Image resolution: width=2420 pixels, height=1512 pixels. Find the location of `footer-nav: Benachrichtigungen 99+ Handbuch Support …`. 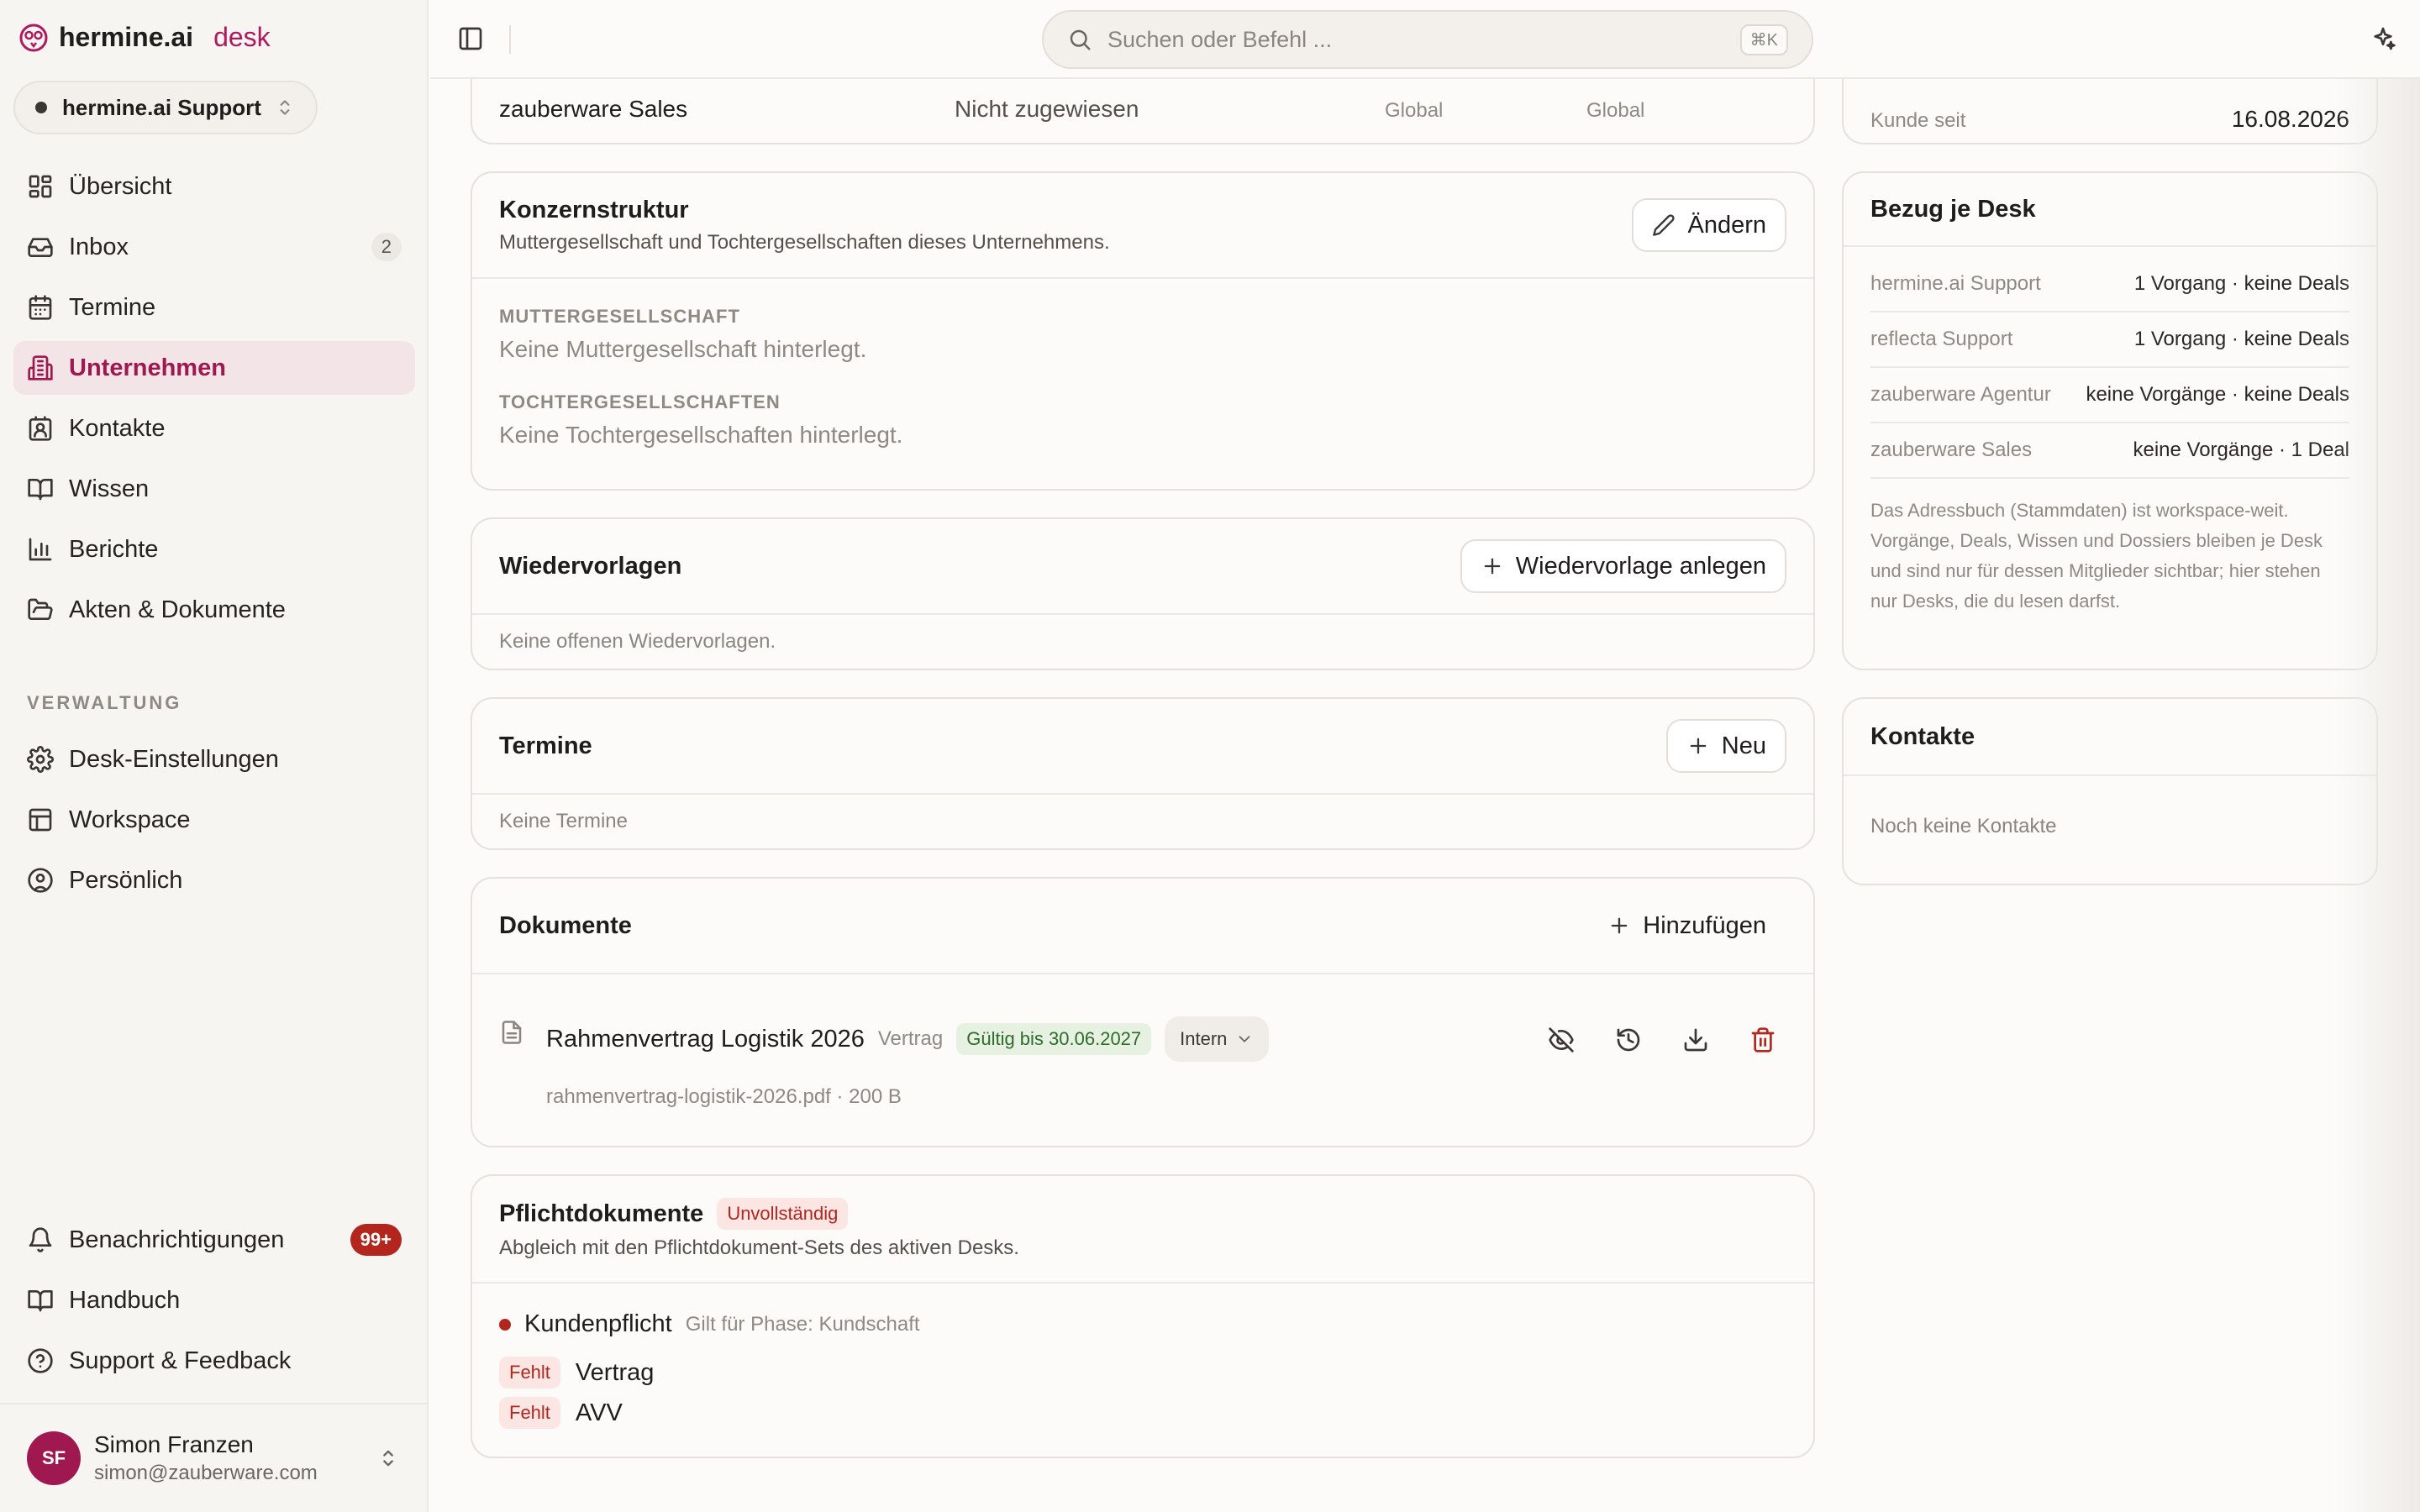

footer-nav: Benachrichtigungen 99+ Handbuch Support … is located at coordinates (214, 1303).